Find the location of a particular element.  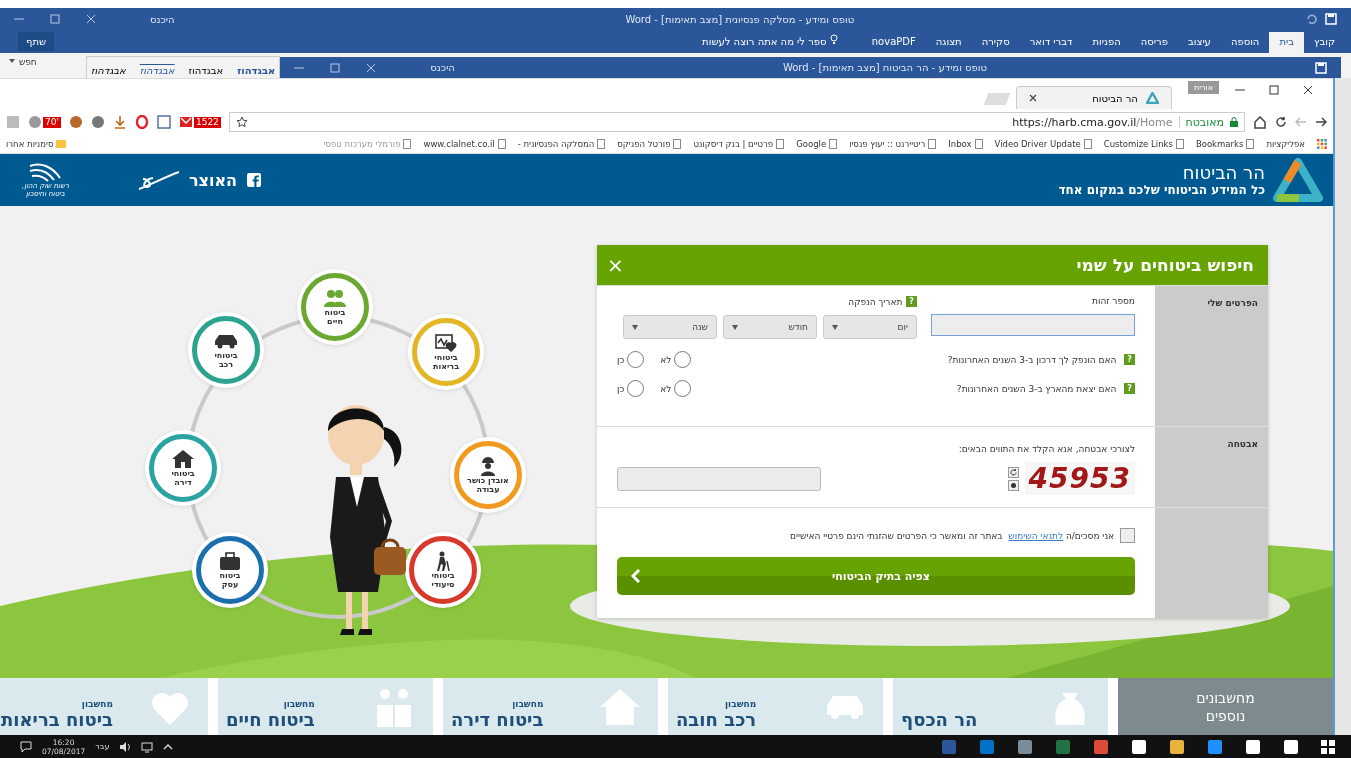

bookmark-link: Bookmarks is located at coordinates (1225, 144).